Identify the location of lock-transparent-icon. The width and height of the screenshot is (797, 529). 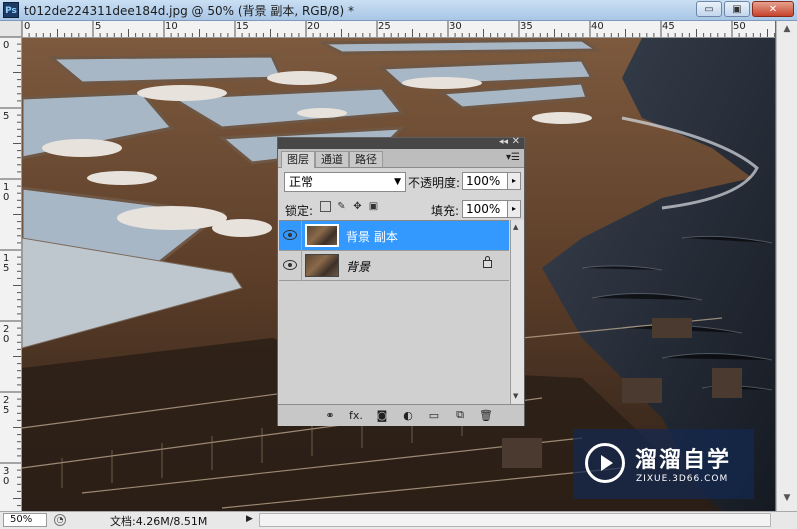
(325, 206).